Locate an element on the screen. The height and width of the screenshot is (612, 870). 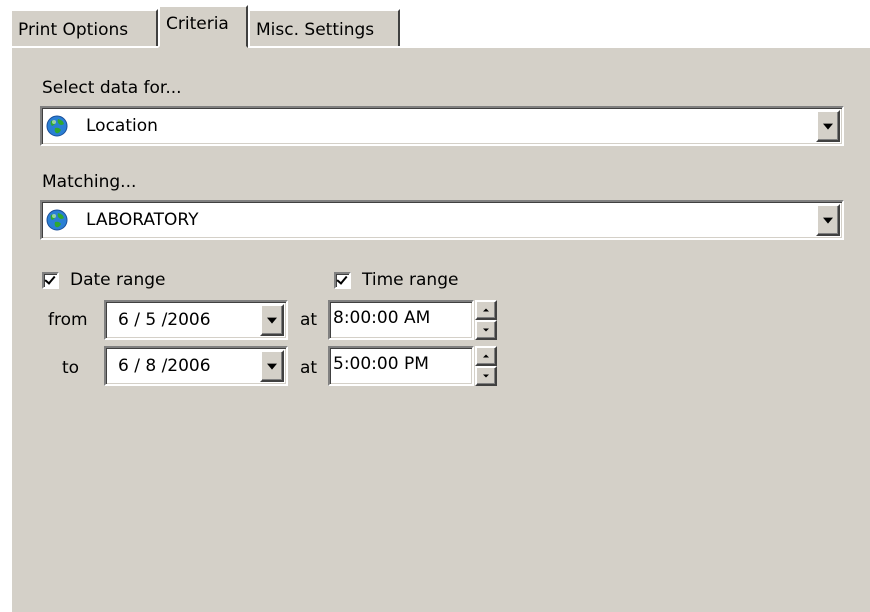
time-range-label: Time range is located at coordinates (410, 280).